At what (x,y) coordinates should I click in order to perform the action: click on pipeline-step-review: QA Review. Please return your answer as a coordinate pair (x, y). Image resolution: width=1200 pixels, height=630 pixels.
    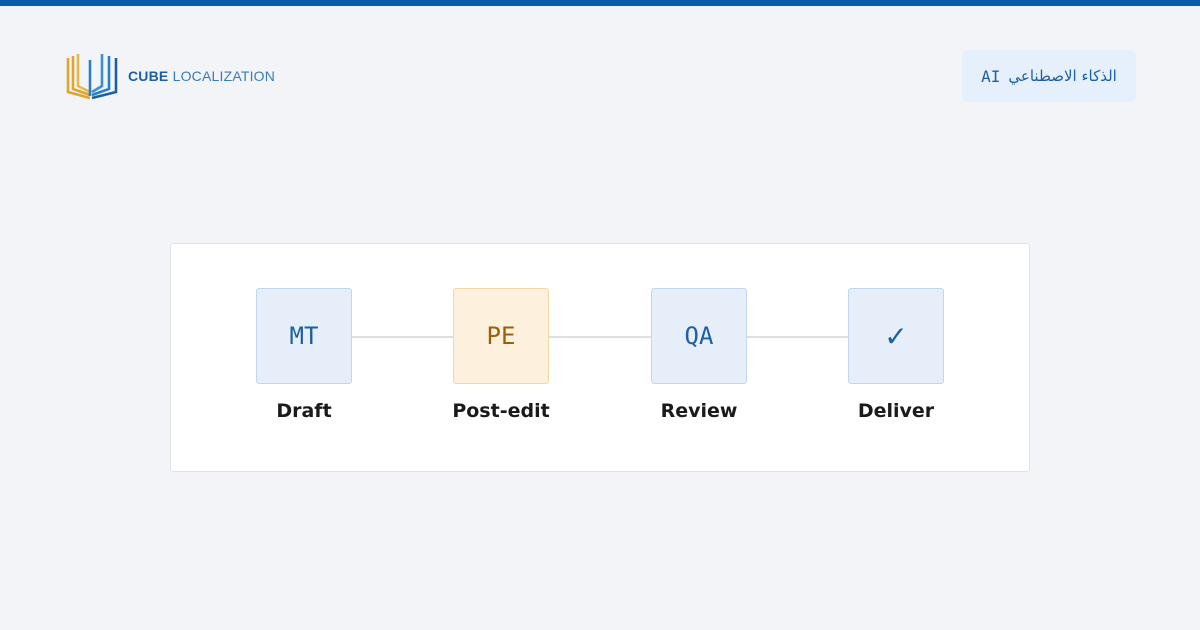
    Looking at the image, I should click on (699, 355).